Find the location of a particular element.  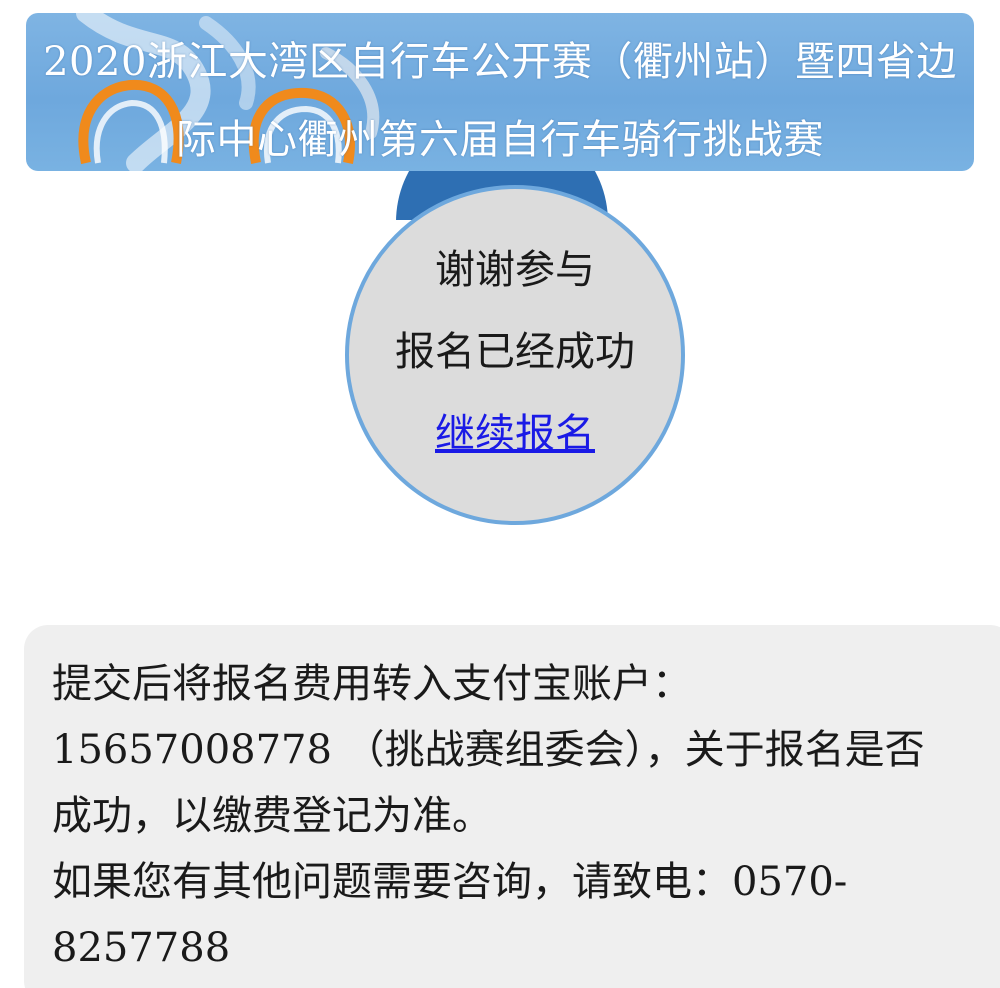

info-line-confirm: 成功，以缴费登记为准。 is located at coordinates (272, 816).